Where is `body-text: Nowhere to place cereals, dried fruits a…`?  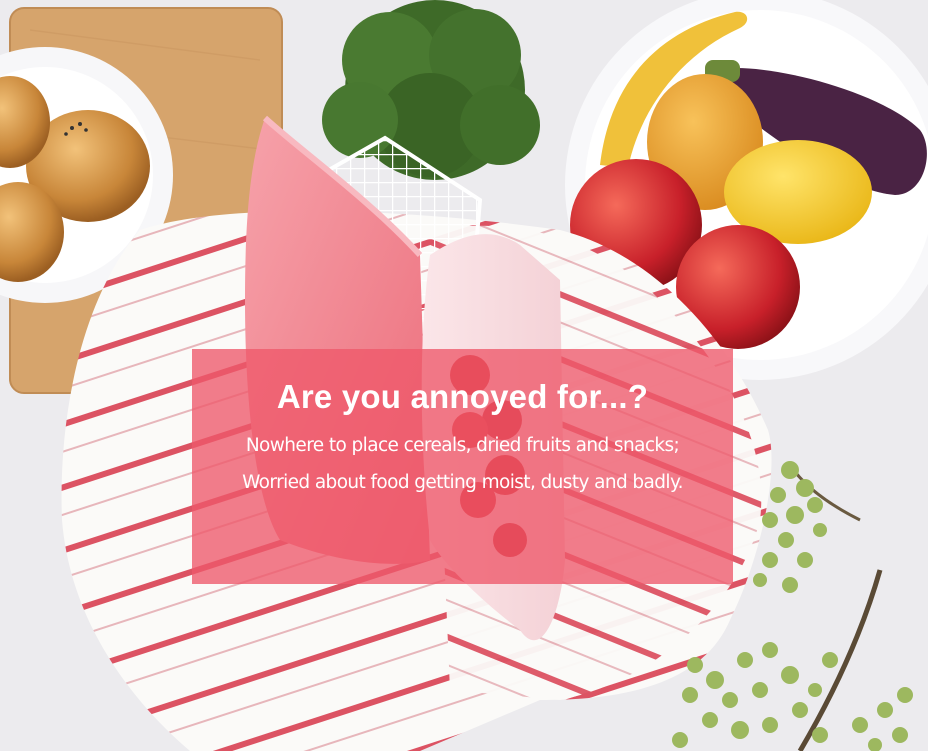 body-text: Nowhere to place cereals, dried fruits a… is located at coordinates (462, 464).